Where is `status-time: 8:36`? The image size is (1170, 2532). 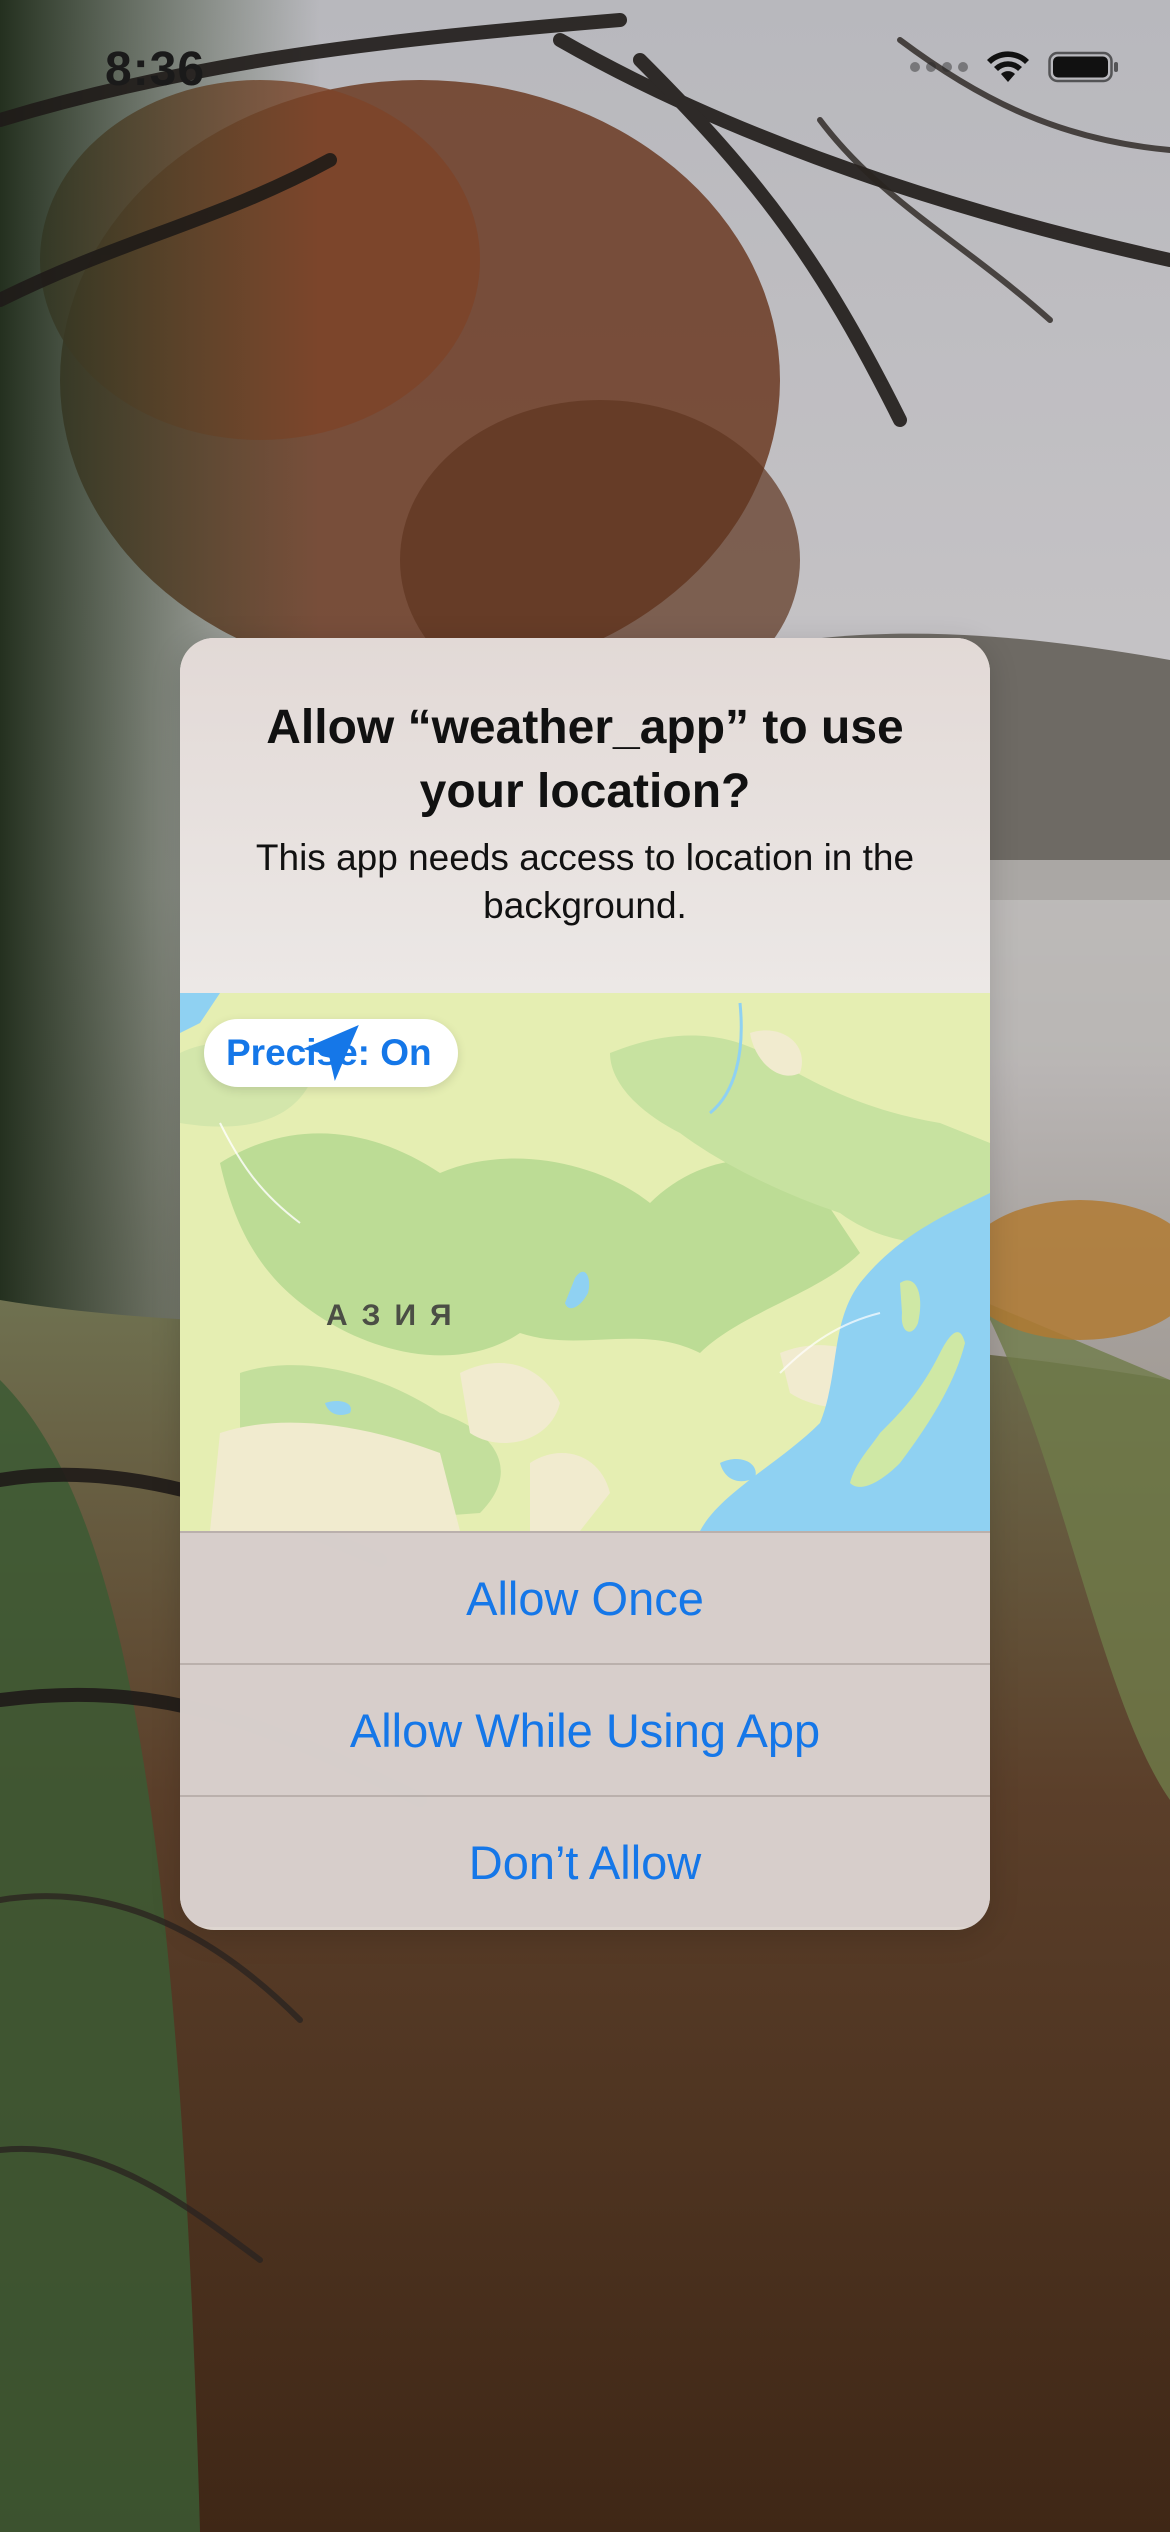 status-time: 8:36 is located at coordinates (155, 69).